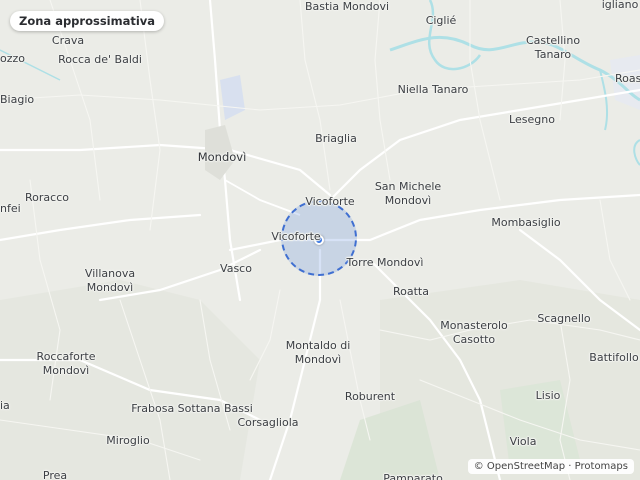  I want to click on place-label-miroglio: Miroglio, so click(128, 440).